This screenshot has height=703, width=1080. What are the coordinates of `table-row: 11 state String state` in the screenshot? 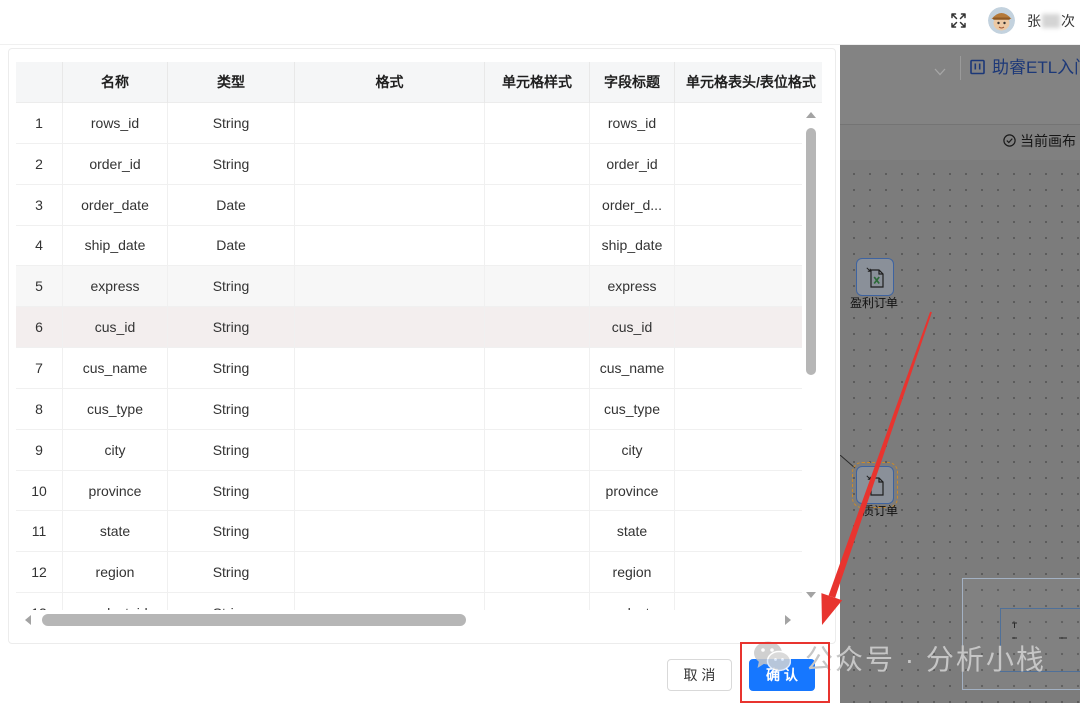 It's located at (419, 532).